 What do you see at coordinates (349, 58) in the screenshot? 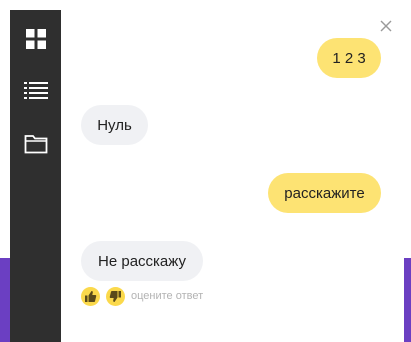
I see `message-user: 1 2 3` at bounding box center [349, 58].